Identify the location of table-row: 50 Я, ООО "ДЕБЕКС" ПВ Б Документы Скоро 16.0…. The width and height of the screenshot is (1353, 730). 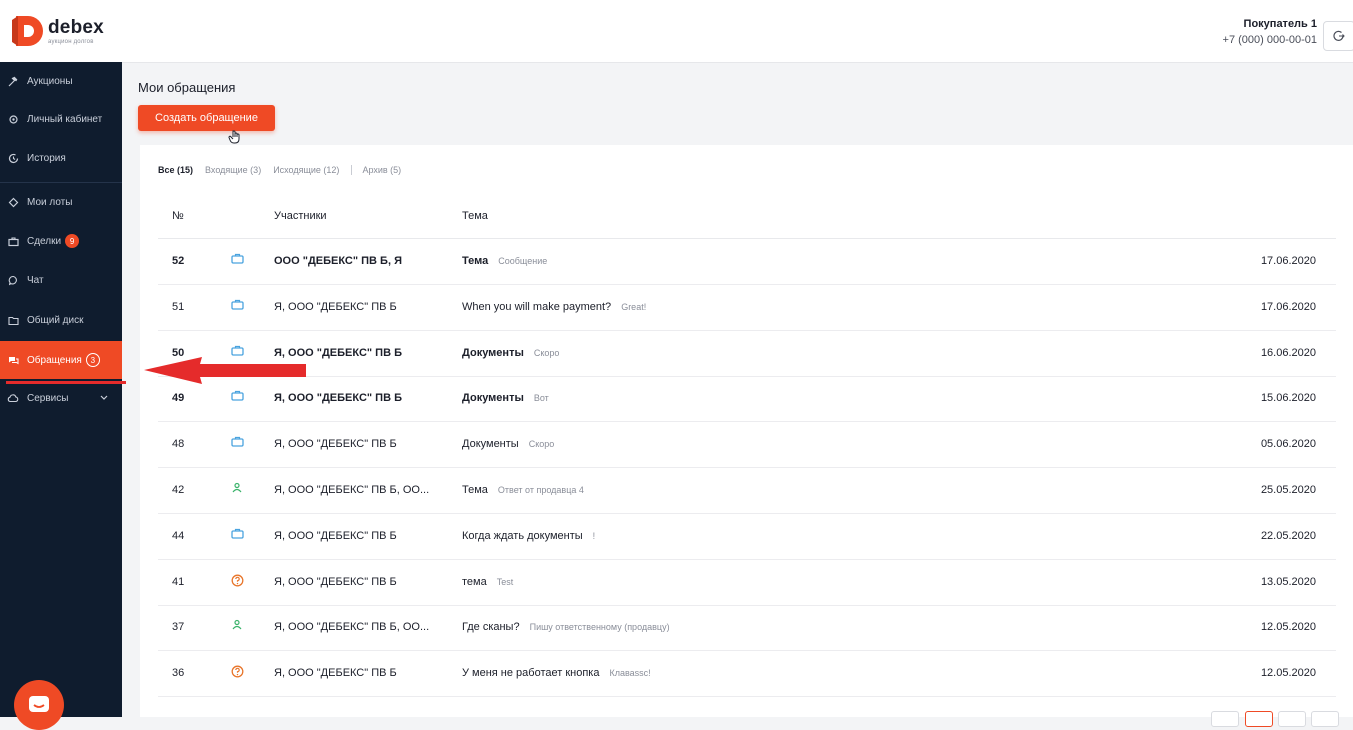
(747, 354).